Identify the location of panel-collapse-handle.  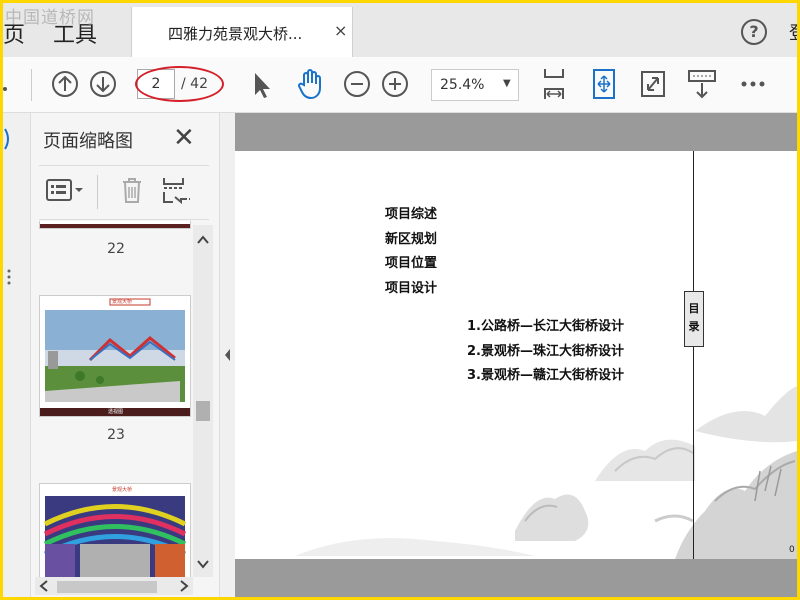
(227, 355).